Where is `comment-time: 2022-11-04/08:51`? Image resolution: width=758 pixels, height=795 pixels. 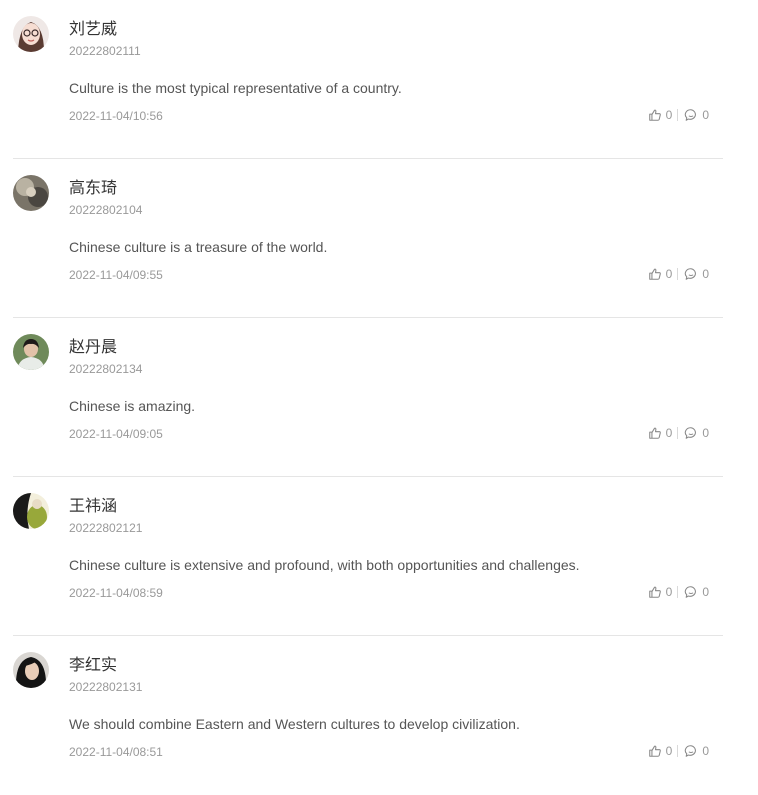
comment-time: 2022-11-04/08:51 is located at coordinates (116, 752).